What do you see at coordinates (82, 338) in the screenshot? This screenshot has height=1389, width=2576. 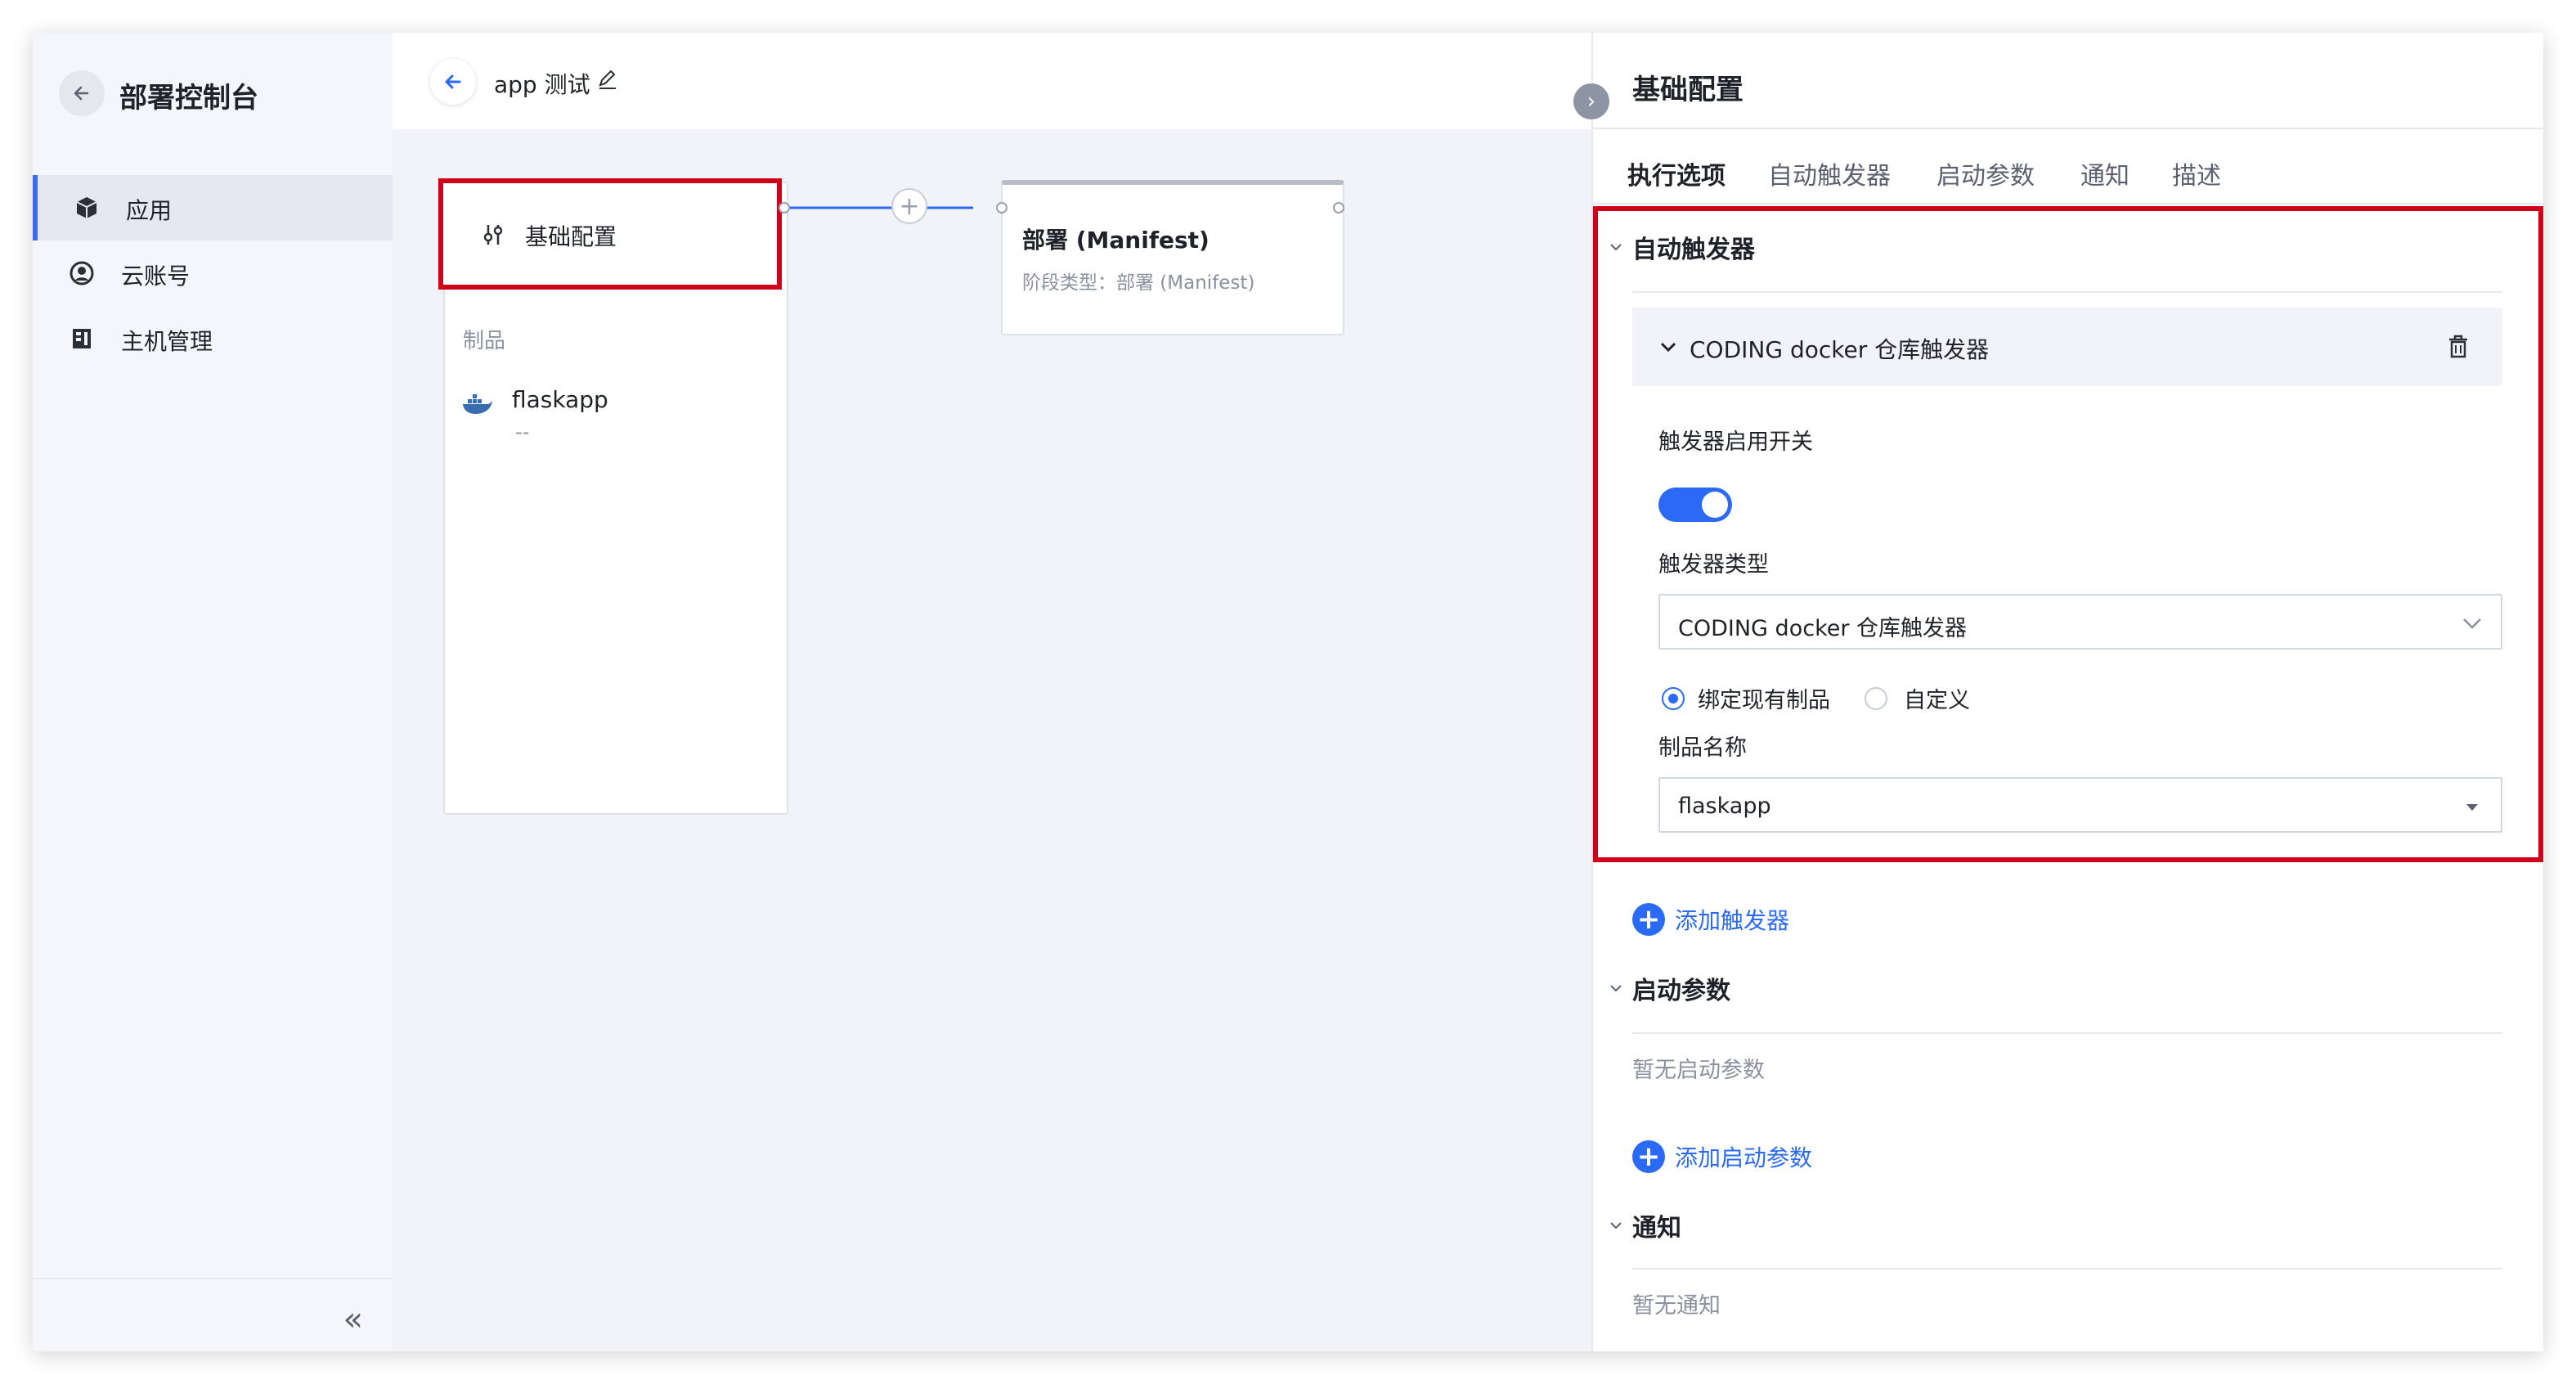 I see `server-icon` at bounding box center [82, 338].